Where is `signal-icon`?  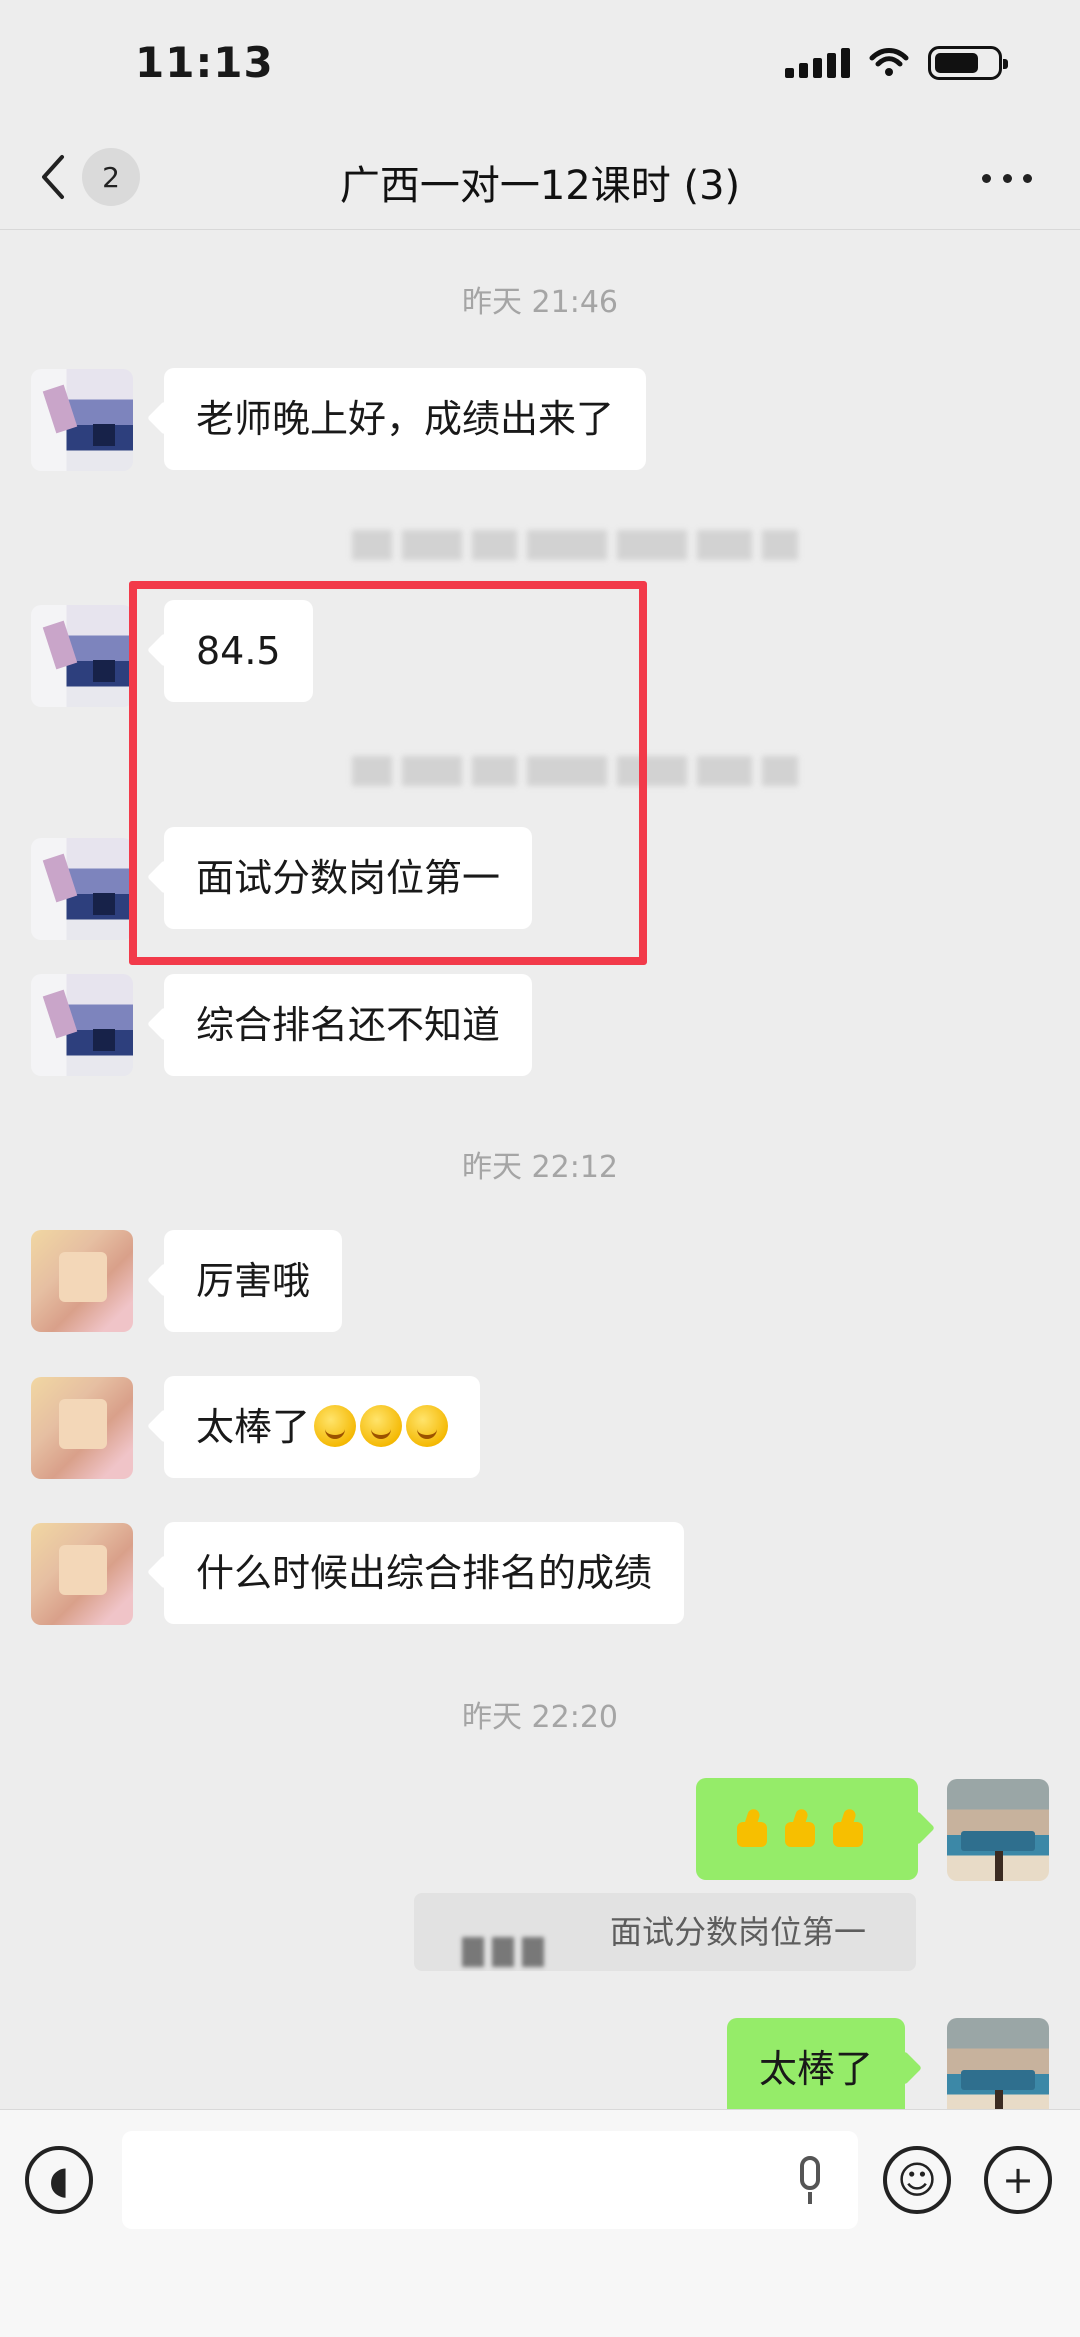 signal-icon is located at coordinates (817, 63).